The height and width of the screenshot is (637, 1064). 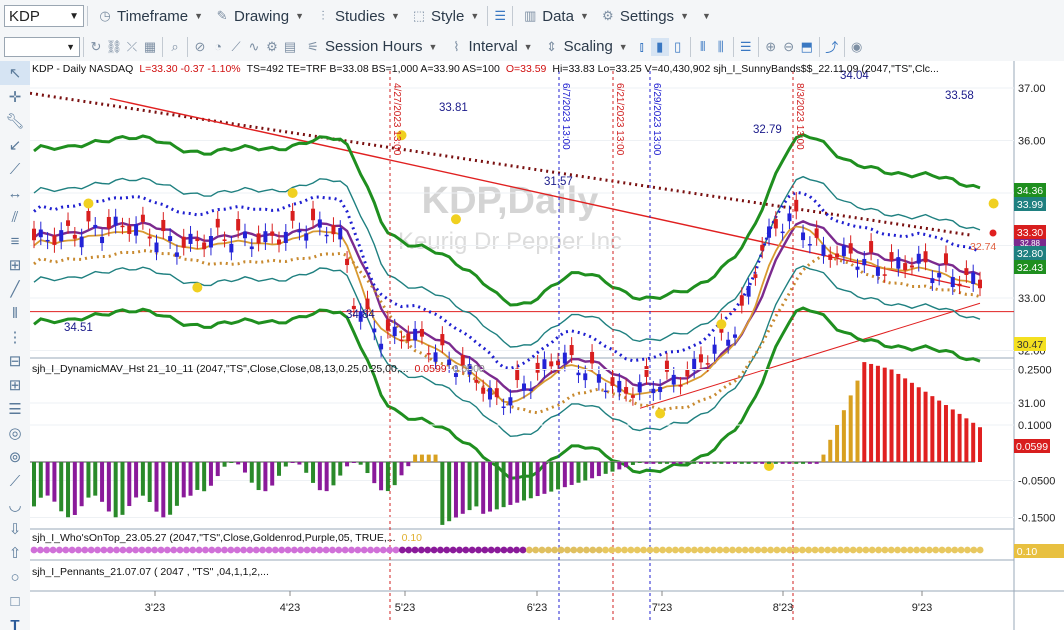 I want to click on panel-icon: ▤, so click(x=290, y=47).